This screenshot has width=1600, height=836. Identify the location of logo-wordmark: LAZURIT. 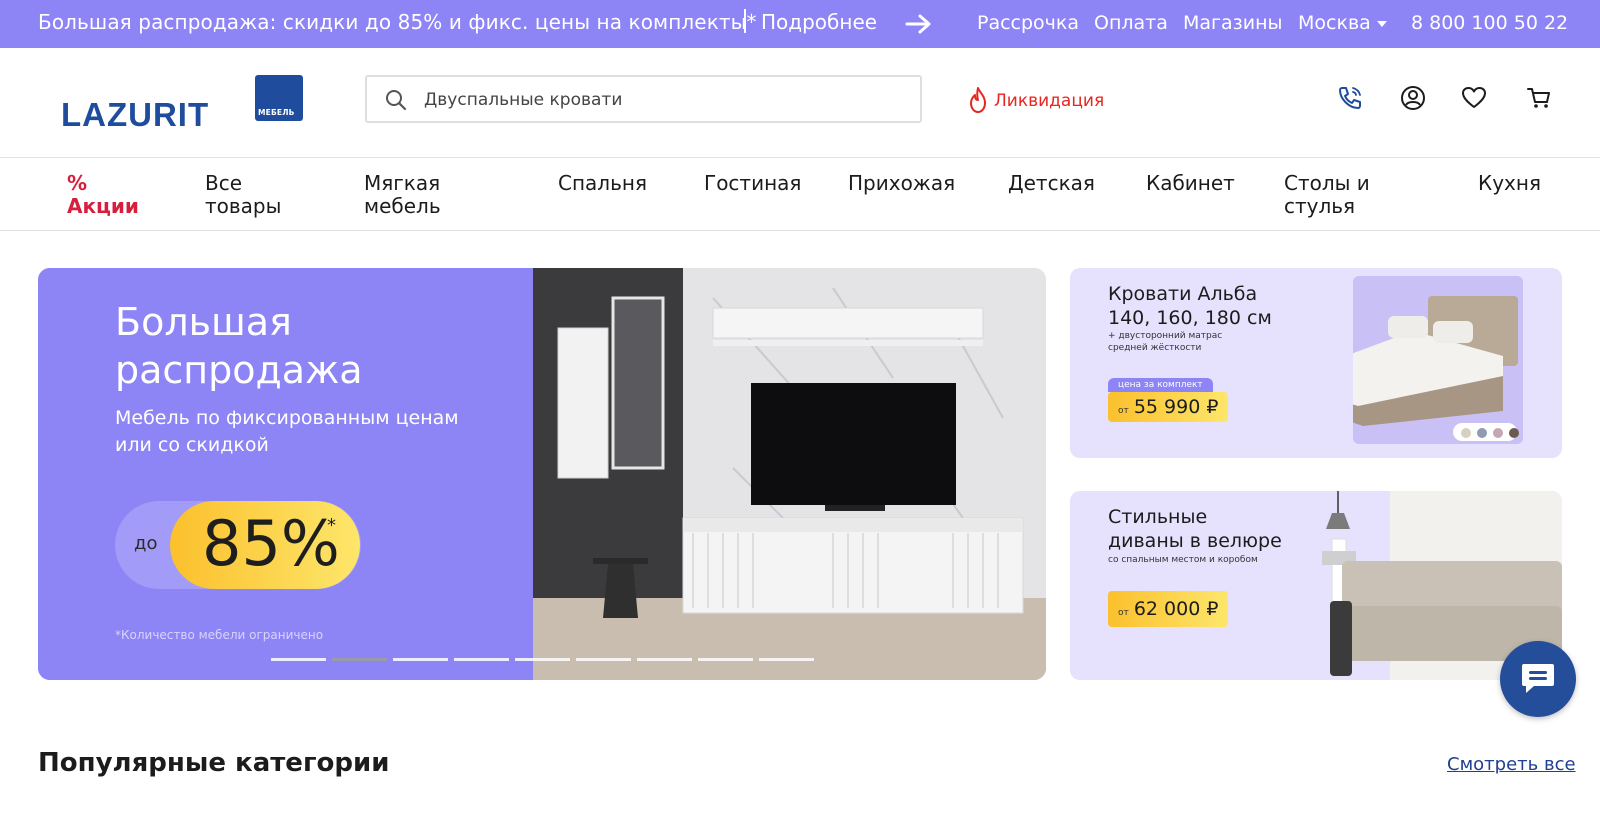
(135, 115).